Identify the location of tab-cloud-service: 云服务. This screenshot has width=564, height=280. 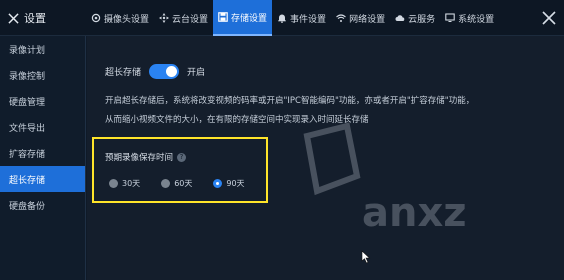
(415, 18).